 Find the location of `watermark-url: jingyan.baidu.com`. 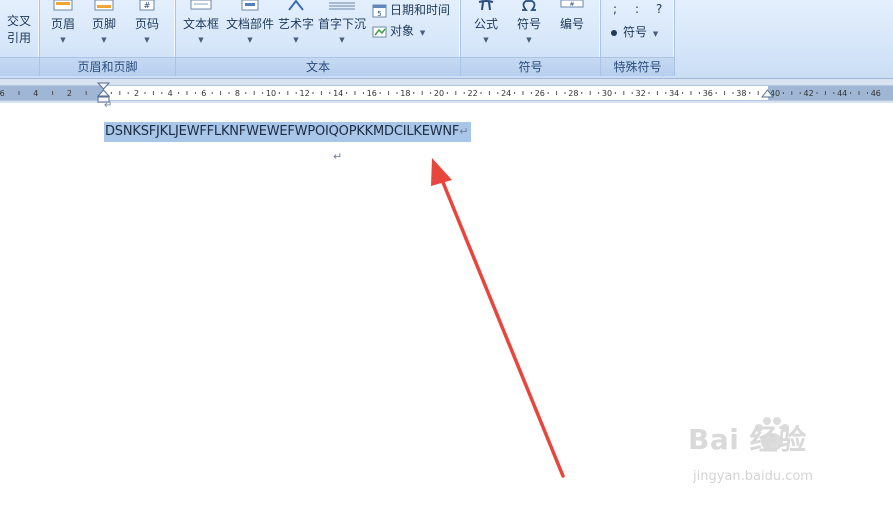

watermark-url: jingyan.baidu.com is located at coordinates (753, 476).